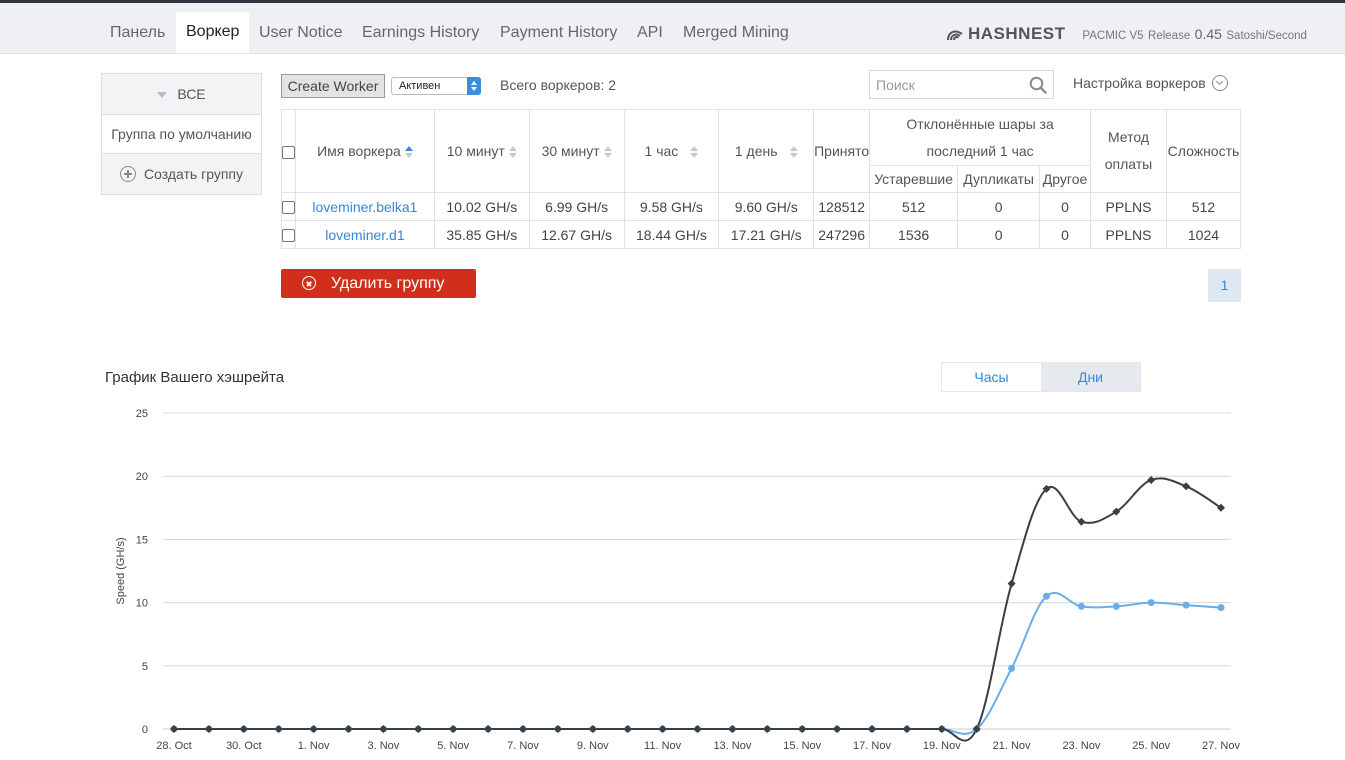 The image size is (1345, 760). Describe the element at coordinates (384, 746) in the screenshot. I see `x-tick-label: 3. Nov` at that location.